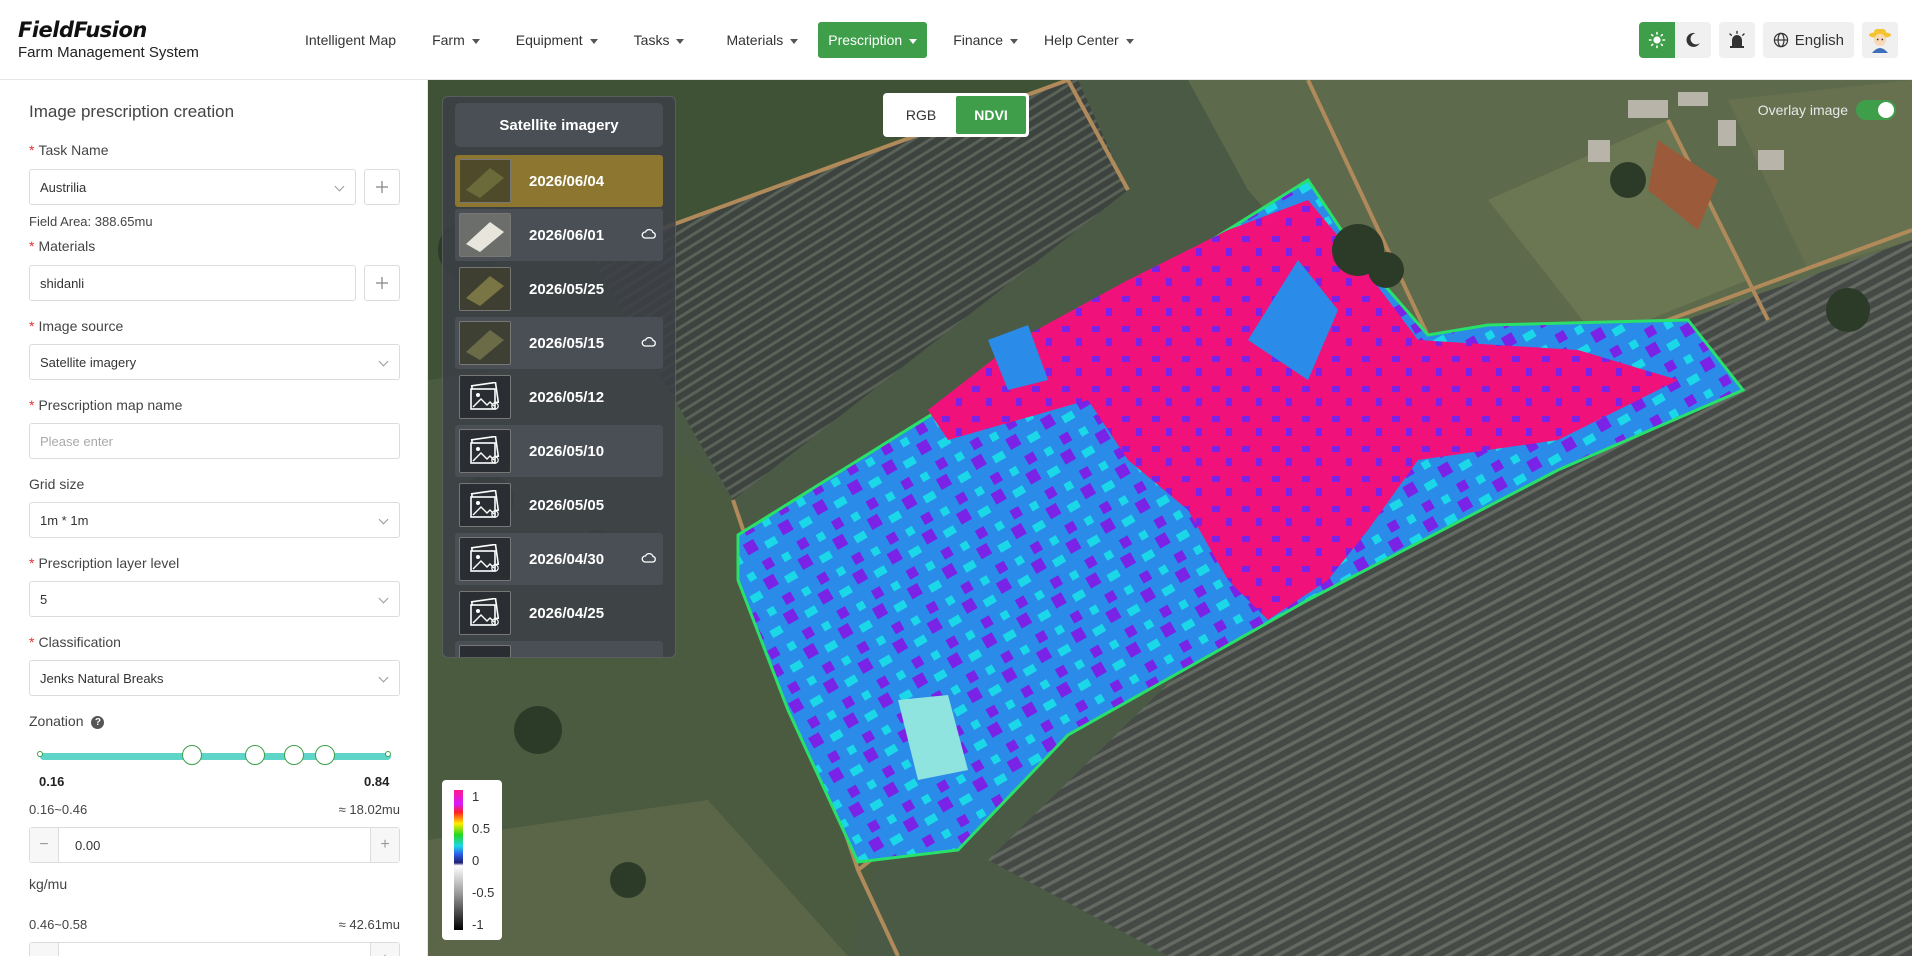 The height and width of the screenshot is (956, 1912). I want to click on slider-min-value: 0.16, so click(52, 781).